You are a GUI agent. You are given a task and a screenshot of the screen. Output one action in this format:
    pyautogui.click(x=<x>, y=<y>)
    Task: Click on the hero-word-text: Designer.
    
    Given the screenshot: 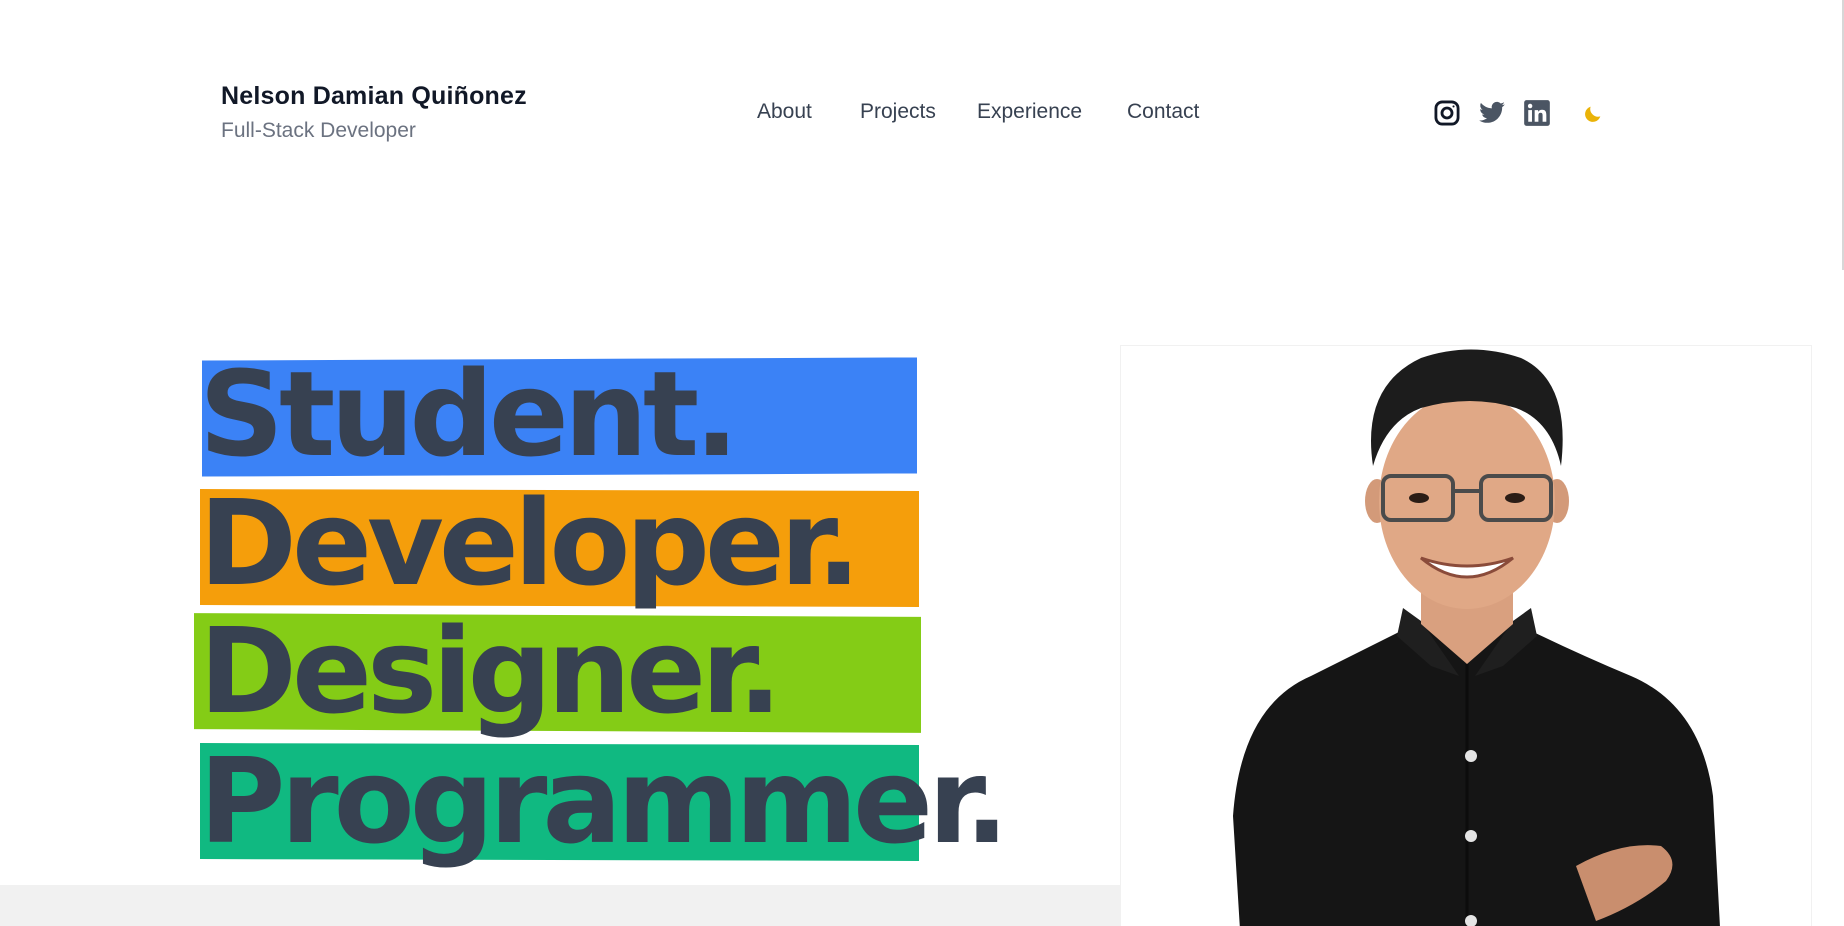 What is the action you would take?
    pyautogui.click(x=490, y=671)
    